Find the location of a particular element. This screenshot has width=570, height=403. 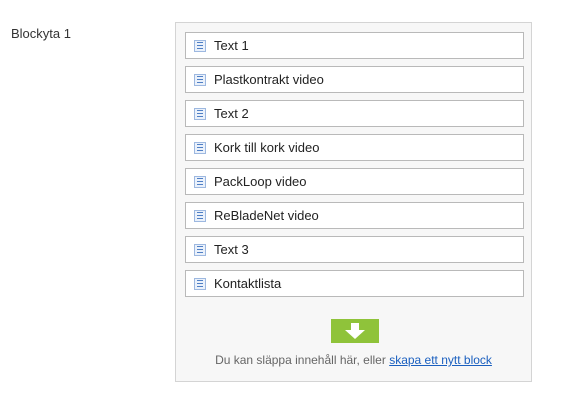

block-label: Plastkontrakt video is located at coordinates (269, 79).